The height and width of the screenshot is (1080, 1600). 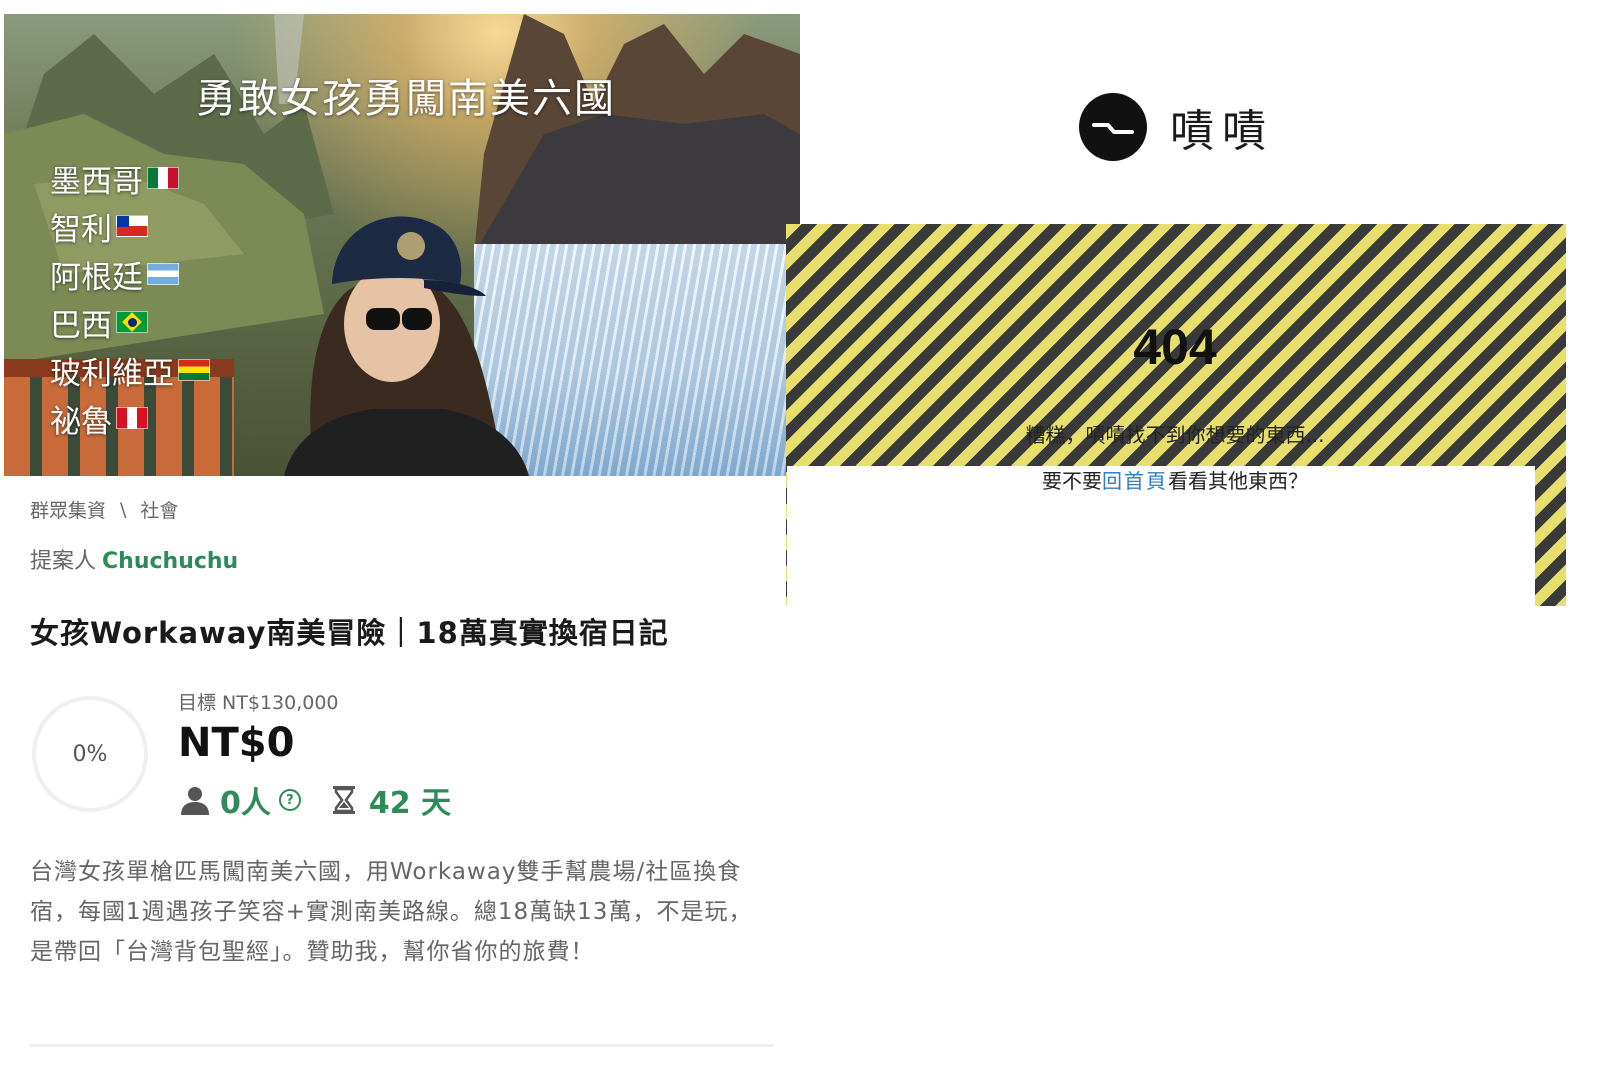 I want to click on help-icon: ?, so click(x=289, y=800).